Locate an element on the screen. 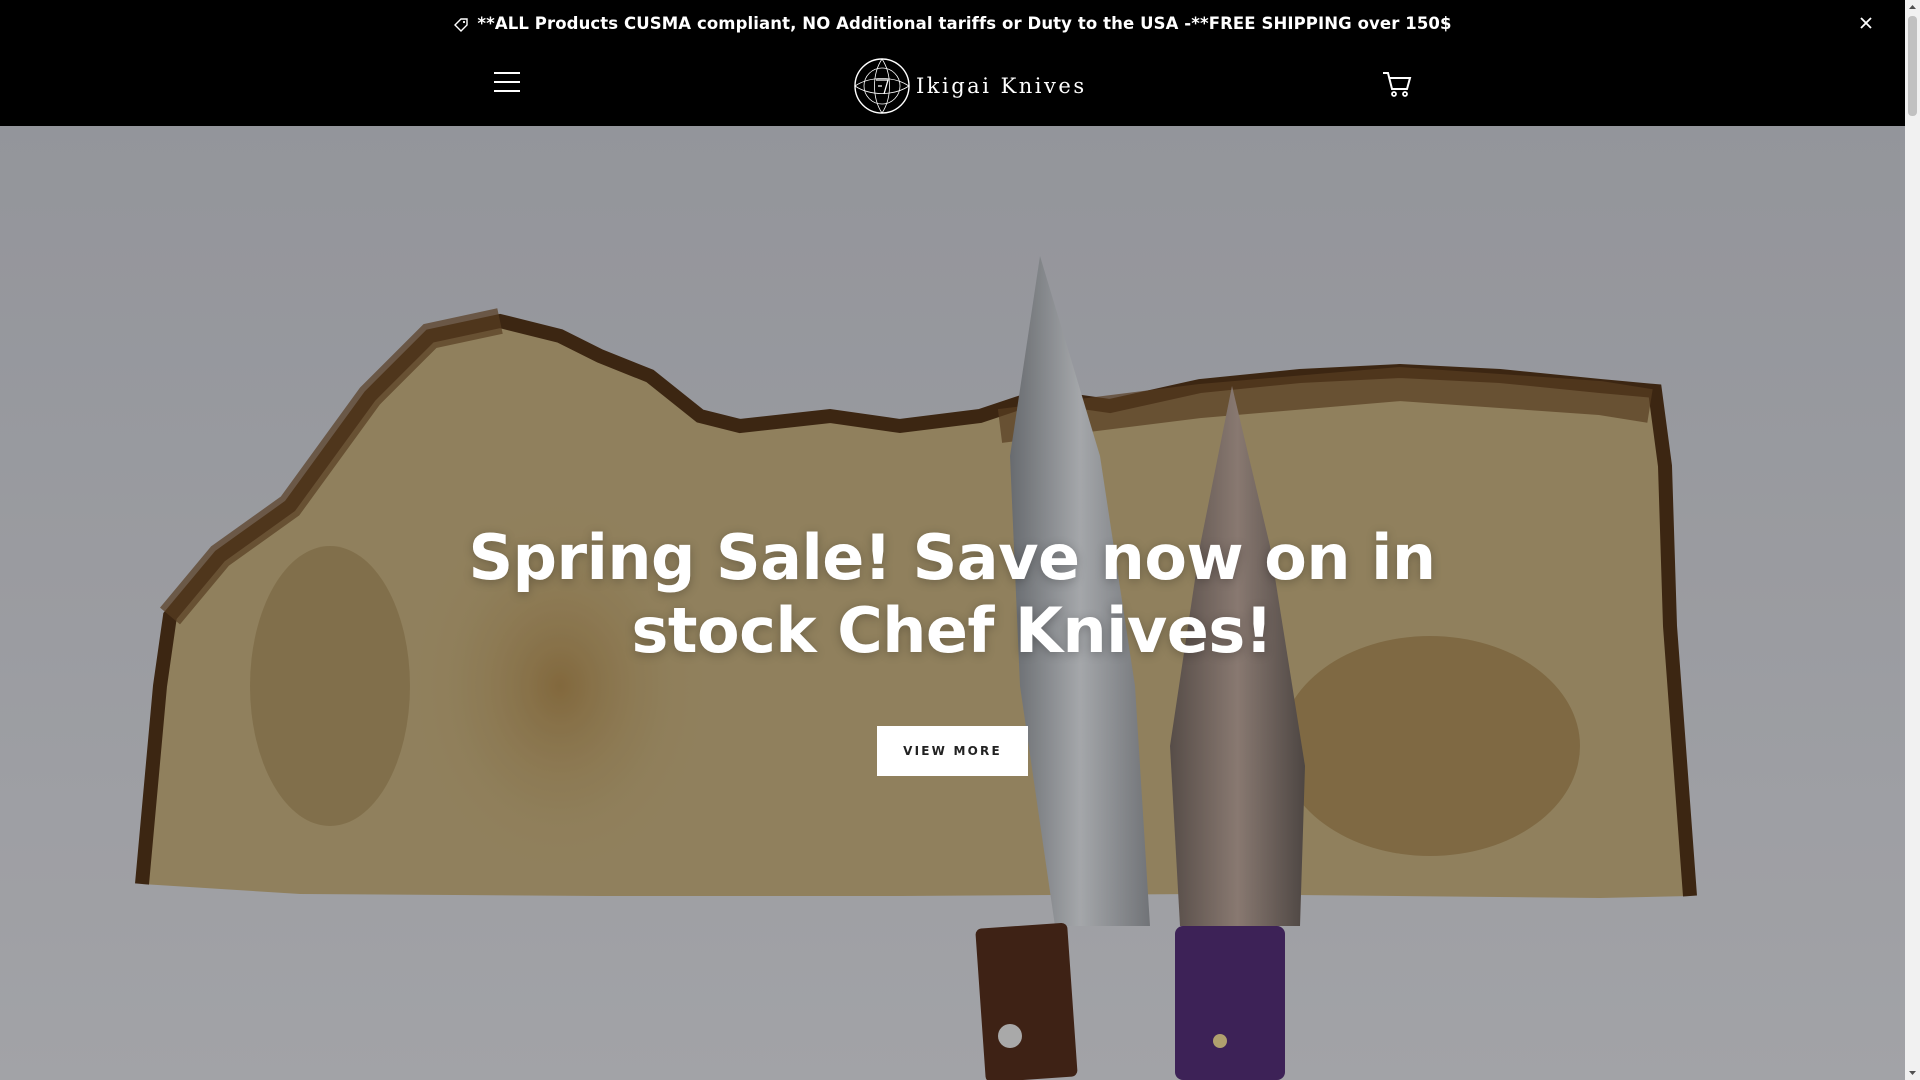 This screenshot has height=1080, width=1920. logo-mark-icon is located at coordinates (882, 86).